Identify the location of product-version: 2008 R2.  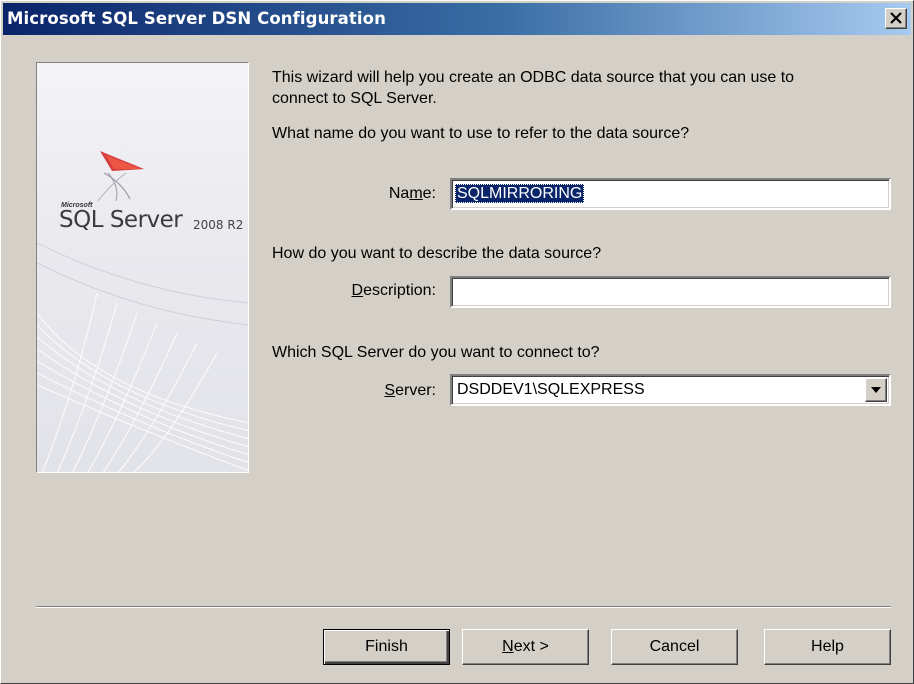
(218, 225).